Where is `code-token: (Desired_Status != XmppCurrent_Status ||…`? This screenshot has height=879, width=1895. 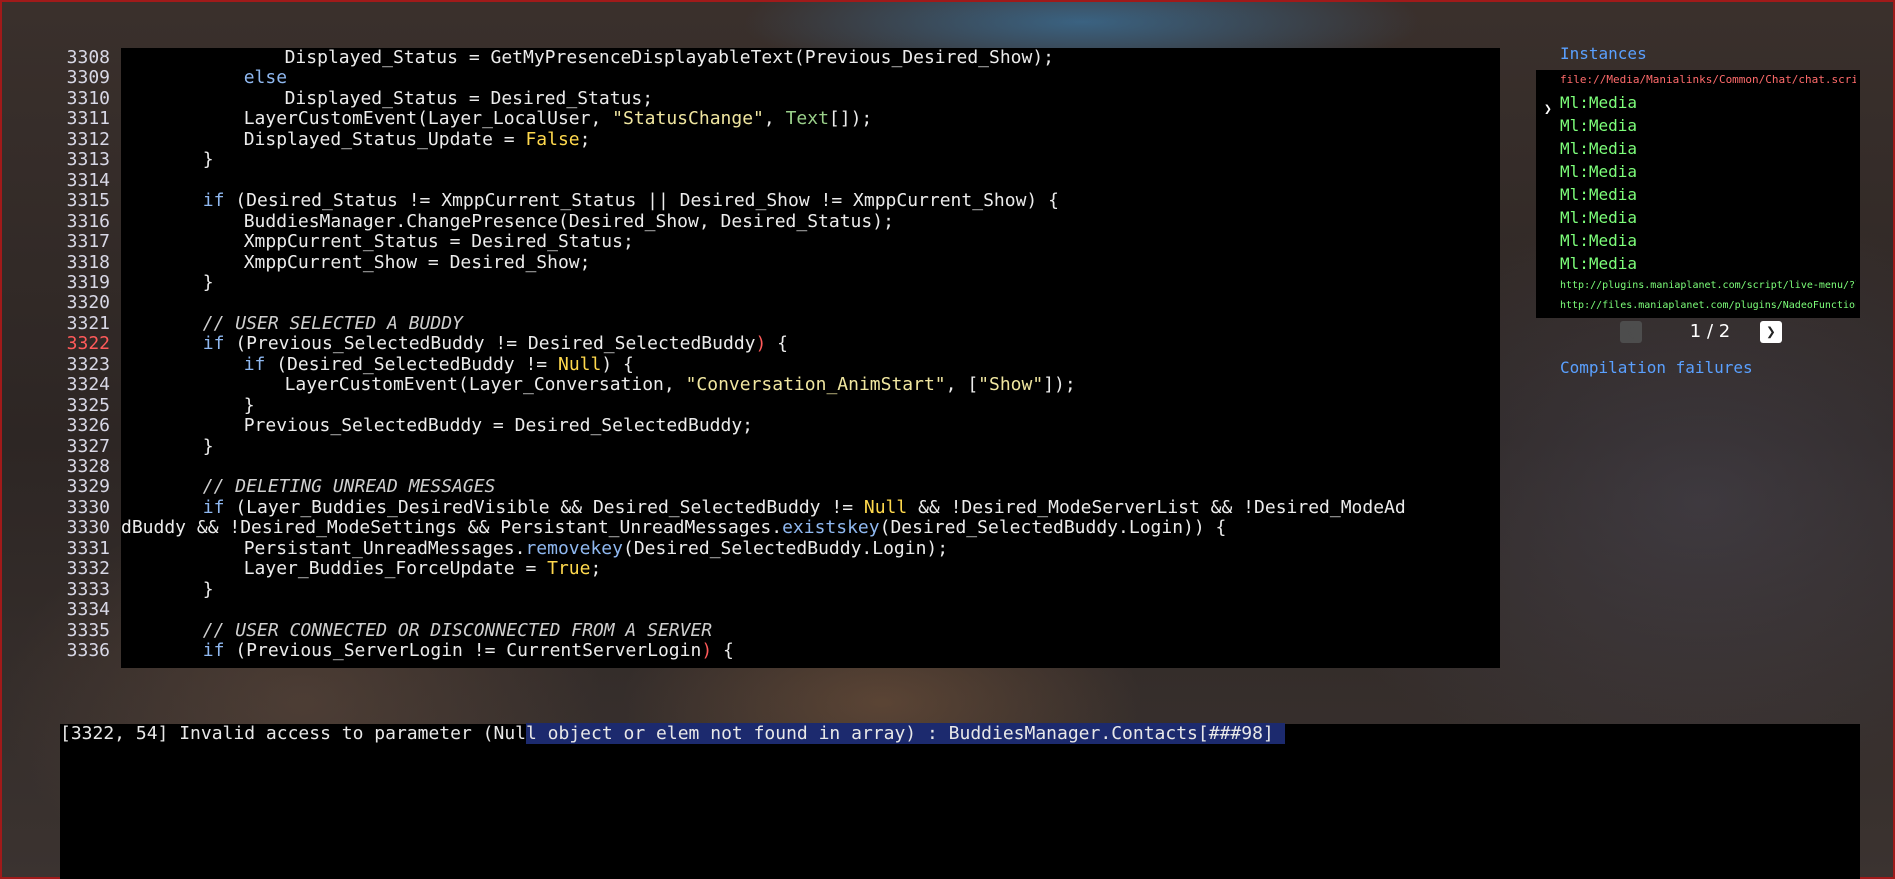
code-token: (Desired_Status != XmppCurrent_Status ||… is located at coordinates (641, 201).